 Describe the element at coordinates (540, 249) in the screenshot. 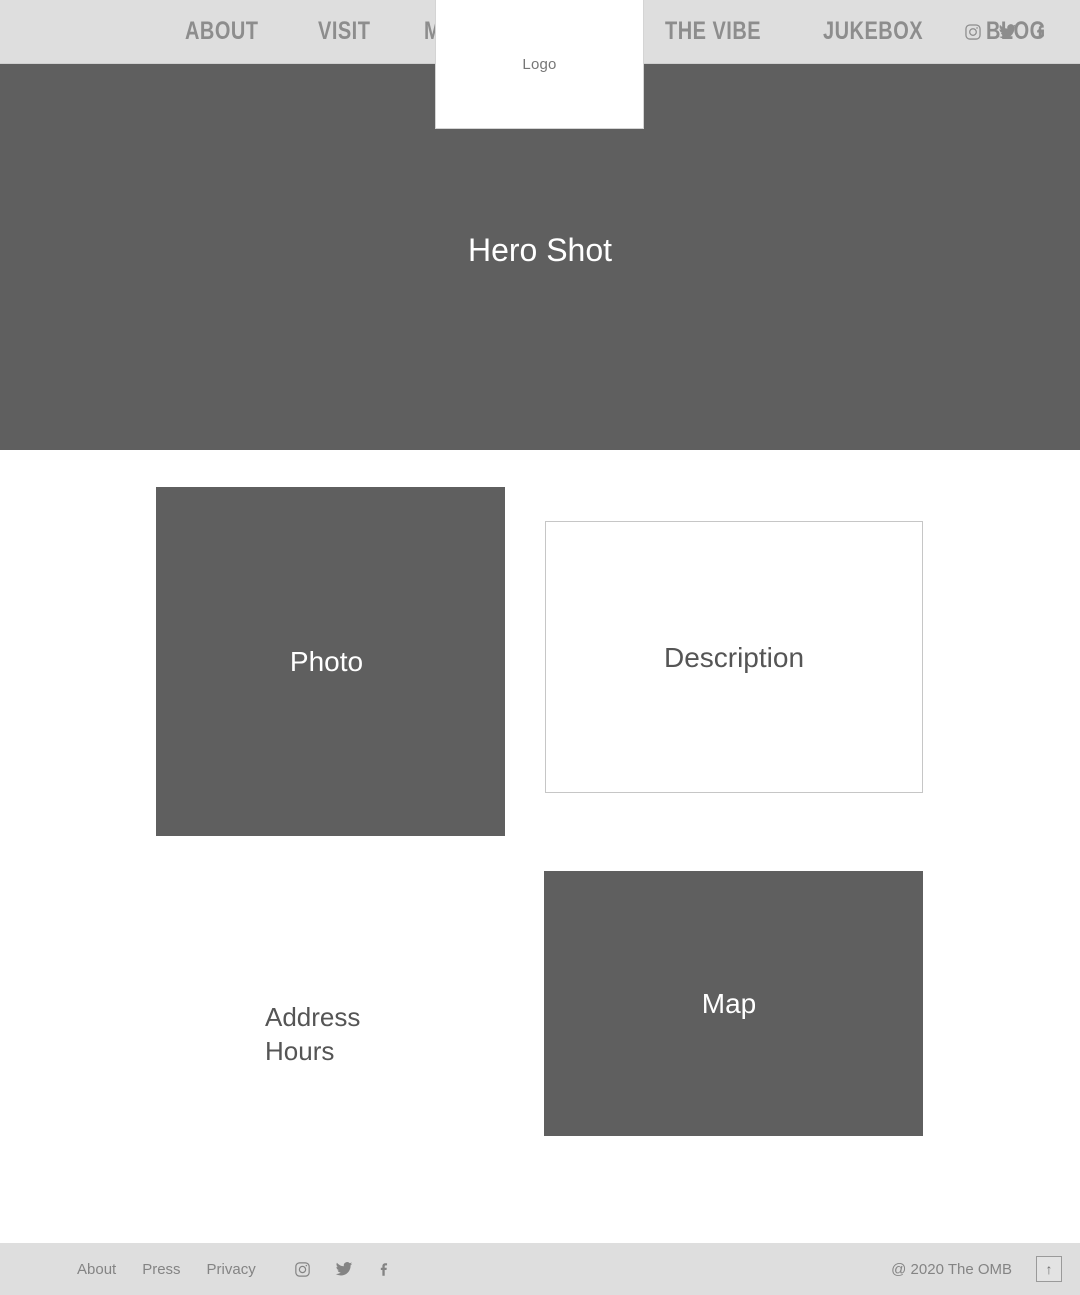

I see `hero-label: Hero Shot` at that location.